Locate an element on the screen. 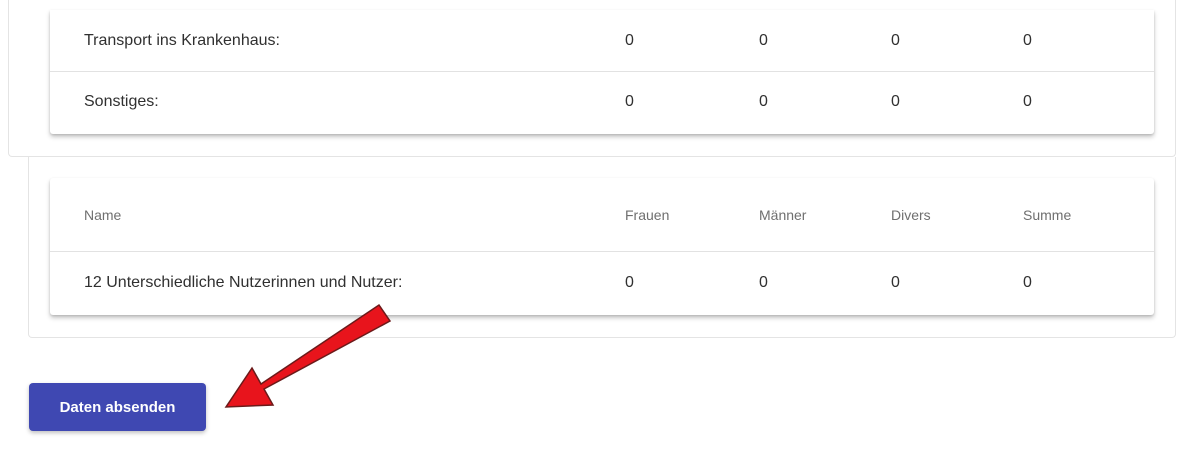  header-divers: Divers is located at coordinates (911, 214).